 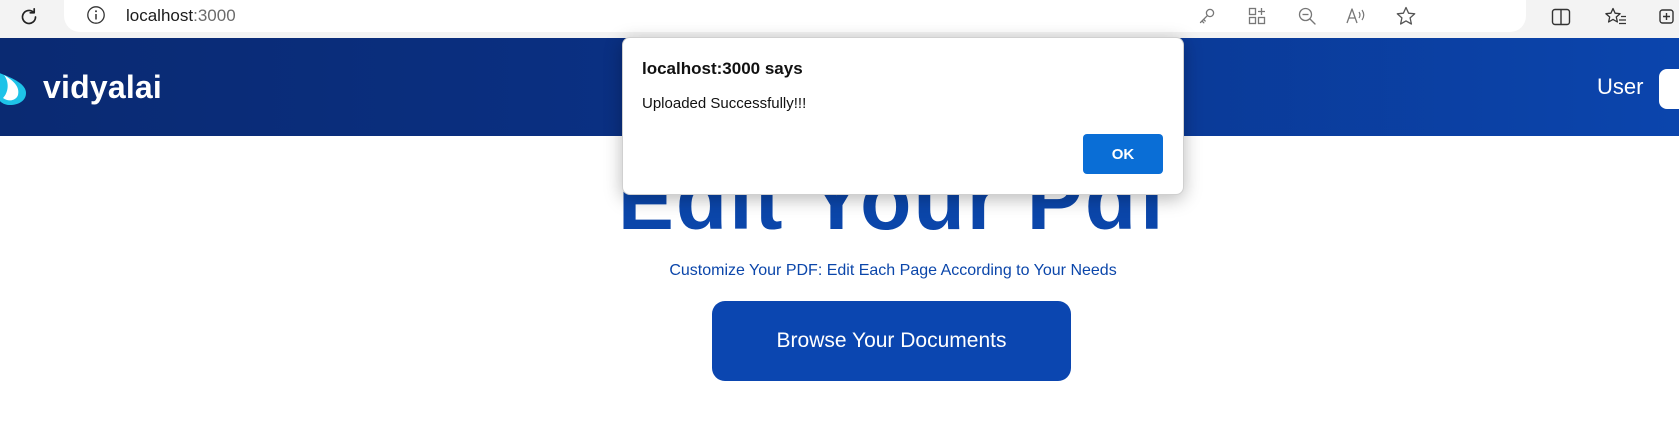 What do you see at coordinates (214, 15) in the screenshot?
I see `url-port: :3000` at bounding box center [214, 15].